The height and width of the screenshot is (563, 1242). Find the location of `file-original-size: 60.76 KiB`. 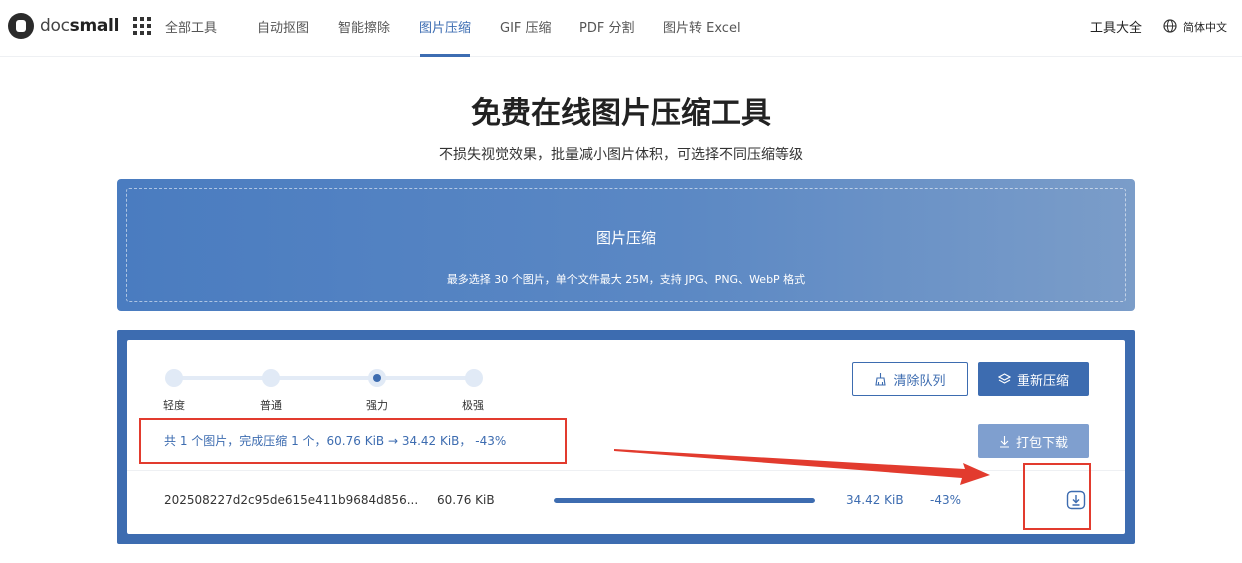

file-original-size: 60.76 KiB is located at coordinates (466, 500).